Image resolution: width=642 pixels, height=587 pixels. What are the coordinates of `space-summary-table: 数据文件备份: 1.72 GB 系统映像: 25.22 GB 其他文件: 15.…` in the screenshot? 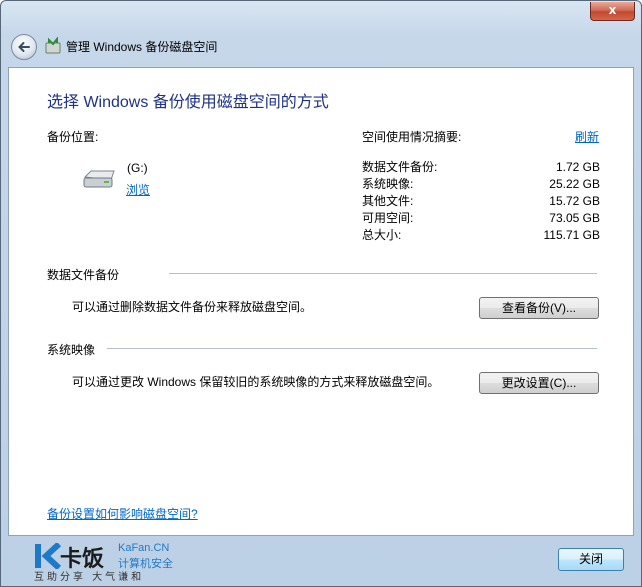 It's located at (481, 201).